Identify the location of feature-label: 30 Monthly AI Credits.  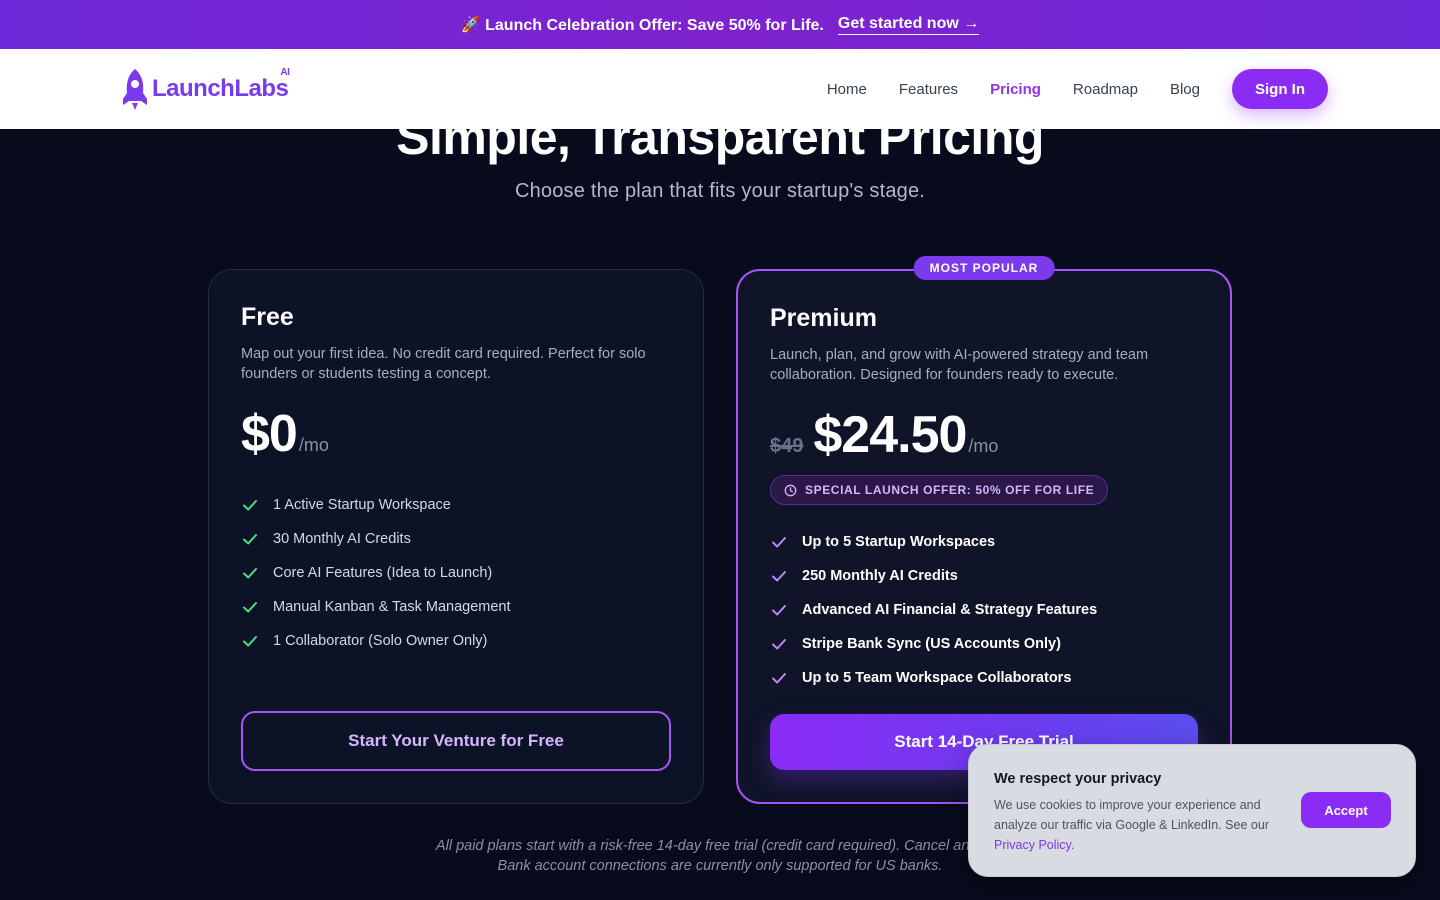
(342, 539).